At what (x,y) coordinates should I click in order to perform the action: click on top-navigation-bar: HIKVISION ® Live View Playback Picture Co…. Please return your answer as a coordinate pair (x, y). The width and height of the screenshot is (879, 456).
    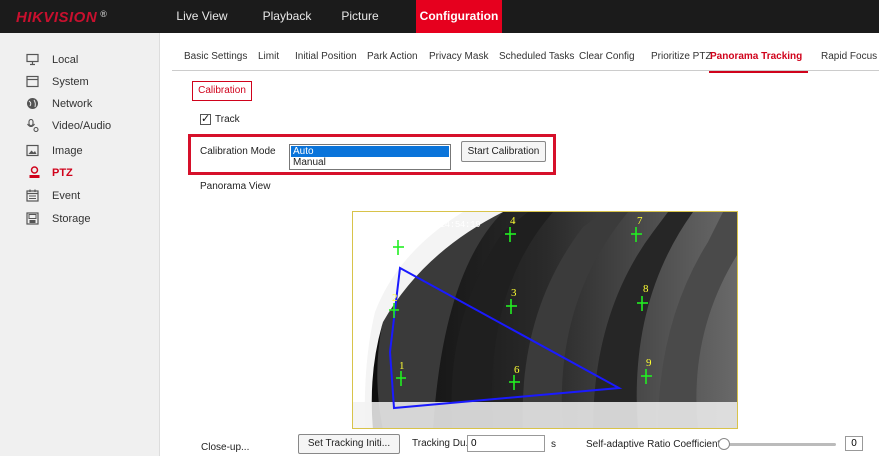
    Looking at the image, I should click on (439, 16).